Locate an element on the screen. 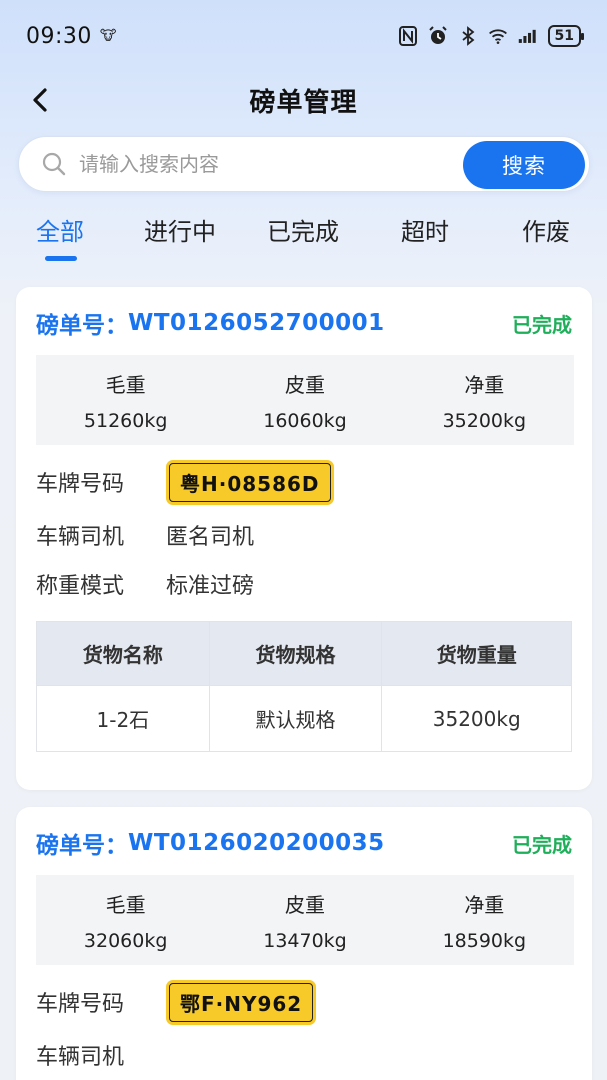 Image resolution: width=607 pixels, height=1080 pixels. goods-spec-cell: 默认规格 is located at coordinates (295, 718).